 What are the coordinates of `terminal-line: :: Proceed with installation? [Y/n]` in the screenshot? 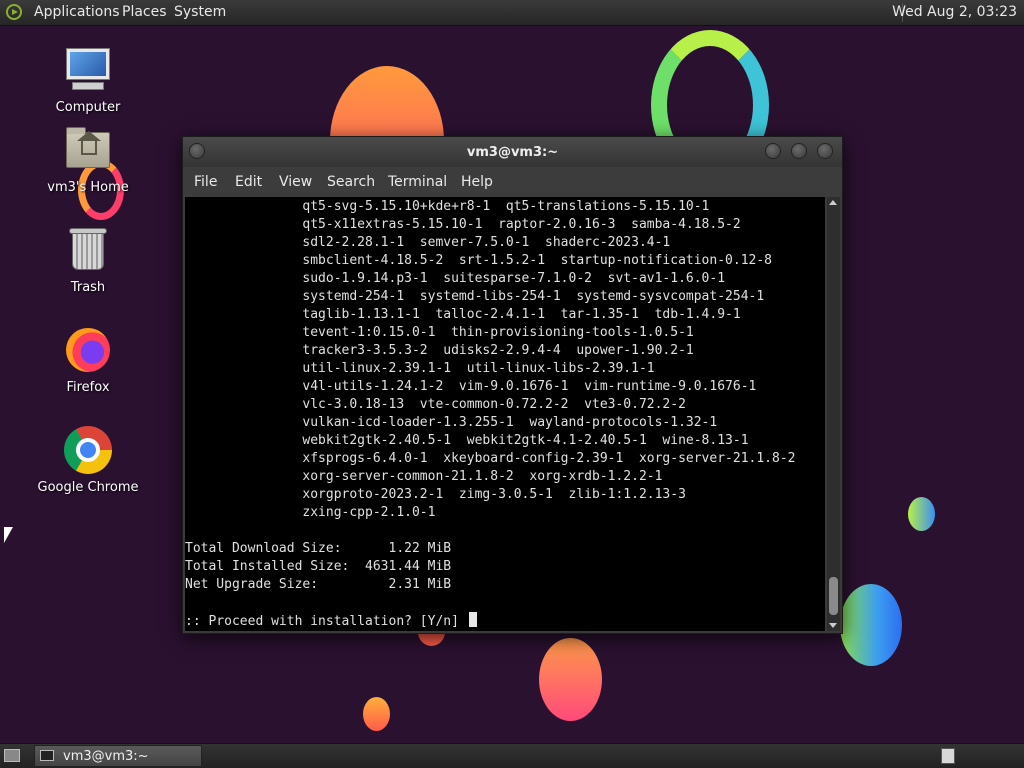 It's located at (490, 621).